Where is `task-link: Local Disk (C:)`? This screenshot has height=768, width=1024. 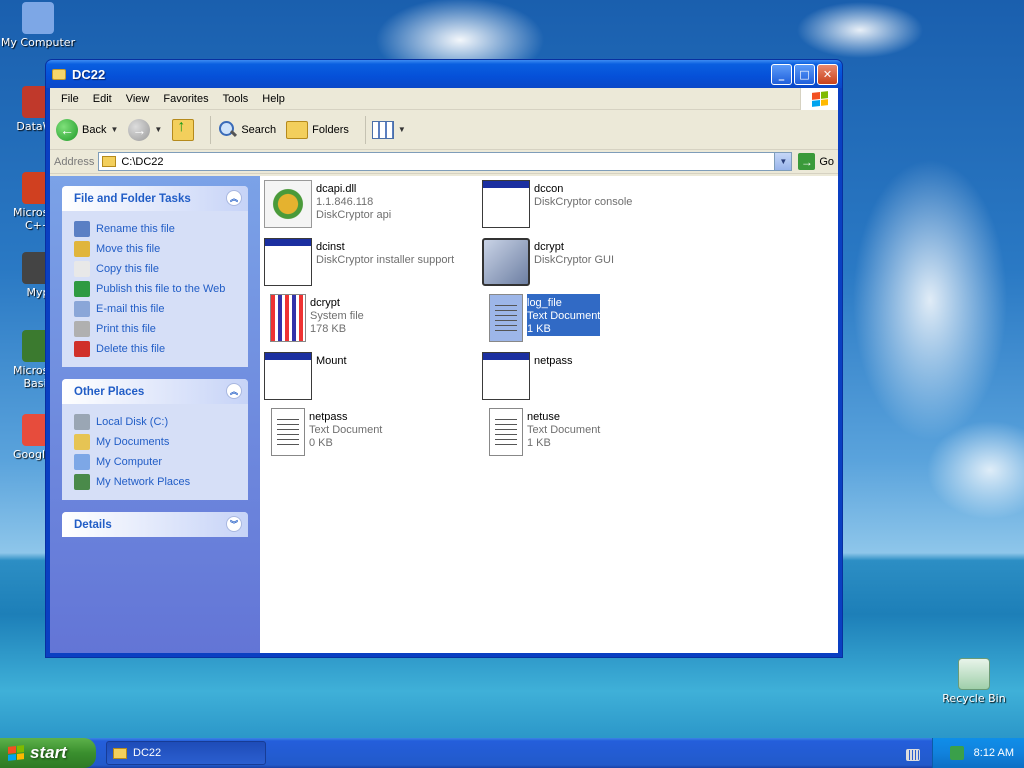
task-link: Local Disk (C:) is located at coordinates (156, 422).